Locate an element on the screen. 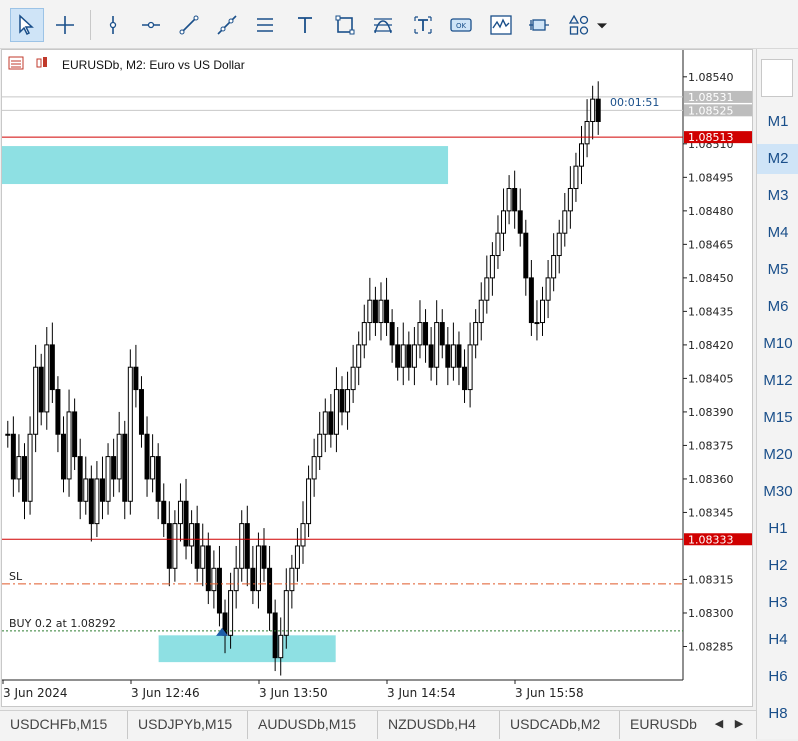  symbol-tab: USDCADb,M2 is located at coordinates (560, 725).